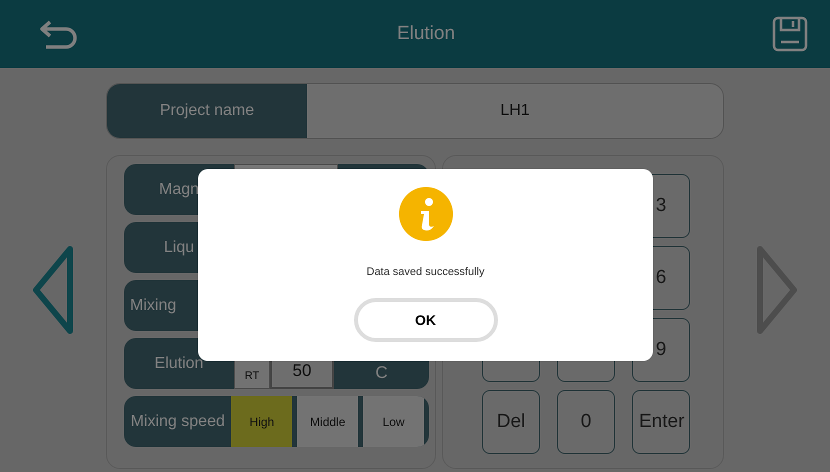  I want to click on info-icon, so click(425, 214).